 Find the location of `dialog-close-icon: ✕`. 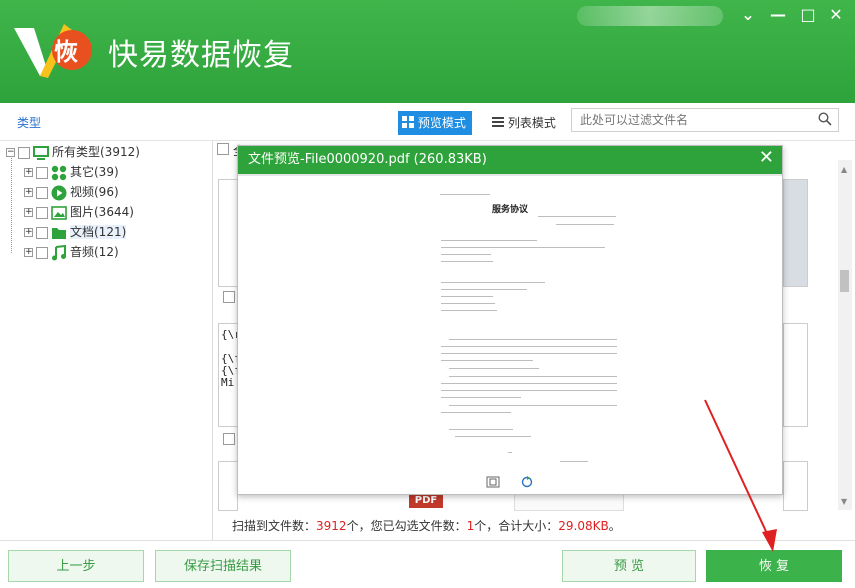

dialog-close-icon: ✕ is located at coordinates (766, 157).